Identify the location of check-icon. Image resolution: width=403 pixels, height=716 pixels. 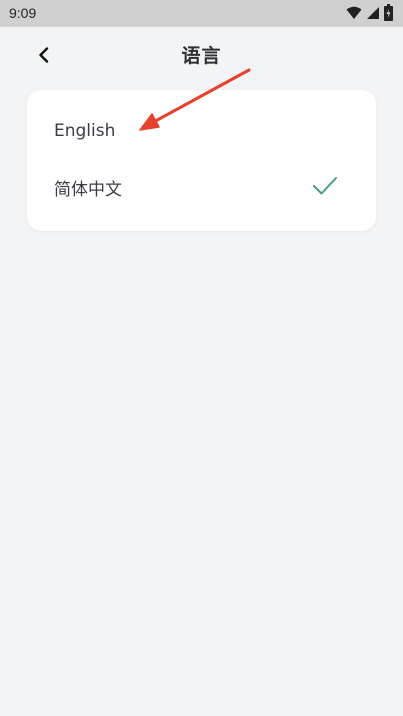
(325, 186).